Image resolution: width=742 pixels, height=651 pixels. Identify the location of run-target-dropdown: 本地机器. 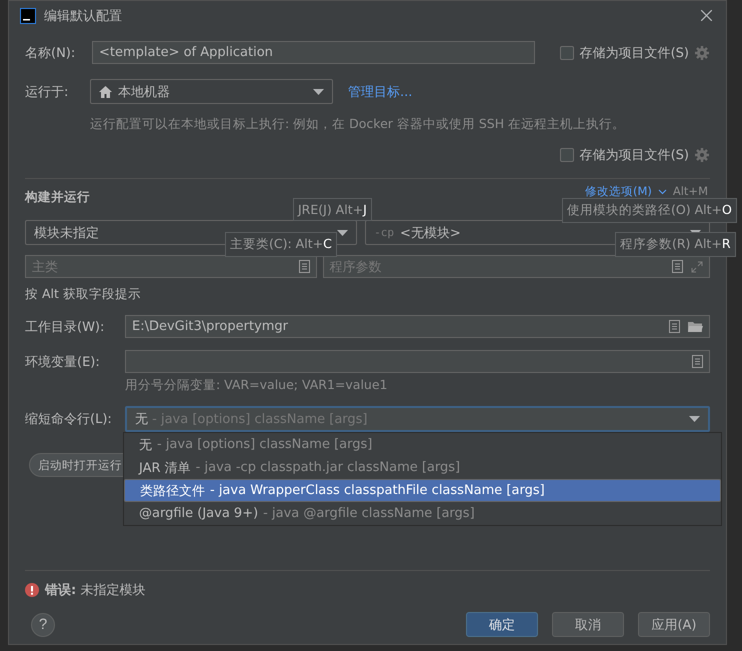
(211, 91).